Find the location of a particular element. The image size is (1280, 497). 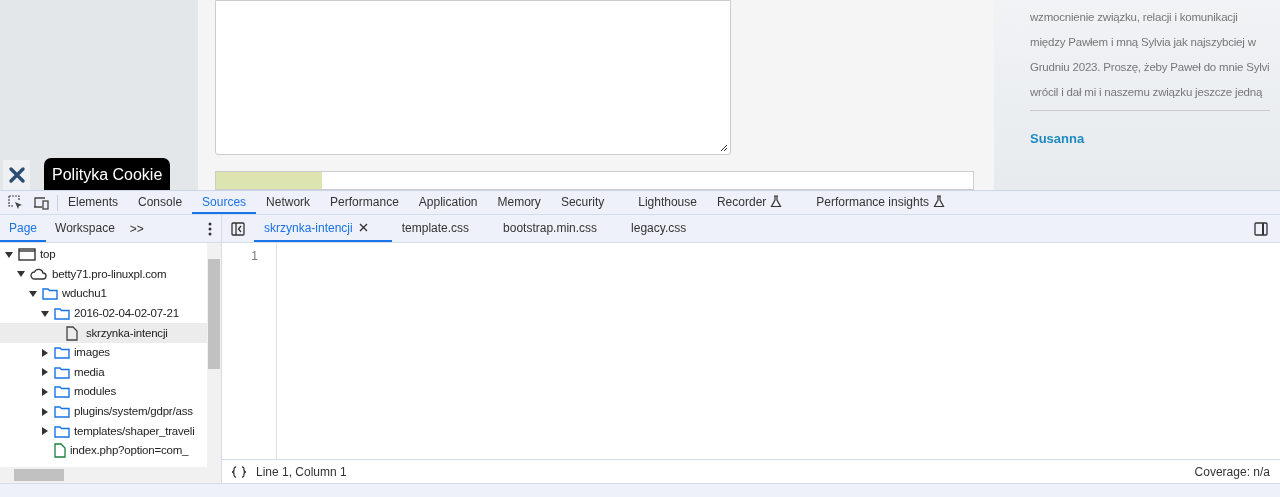

tree-item: wduchu1 is located at coordinates (103, 294).